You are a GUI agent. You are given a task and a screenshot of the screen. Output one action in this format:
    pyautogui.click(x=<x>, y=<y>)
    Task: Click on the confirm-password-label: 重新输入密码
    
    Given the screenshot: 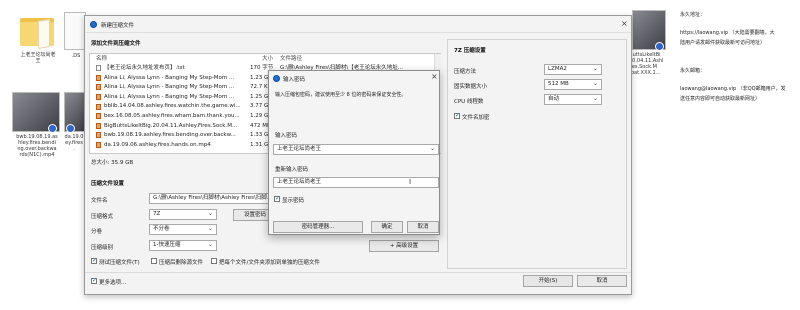 What is the action you would take?
    pyautogui.click(x=292, y=170)
    